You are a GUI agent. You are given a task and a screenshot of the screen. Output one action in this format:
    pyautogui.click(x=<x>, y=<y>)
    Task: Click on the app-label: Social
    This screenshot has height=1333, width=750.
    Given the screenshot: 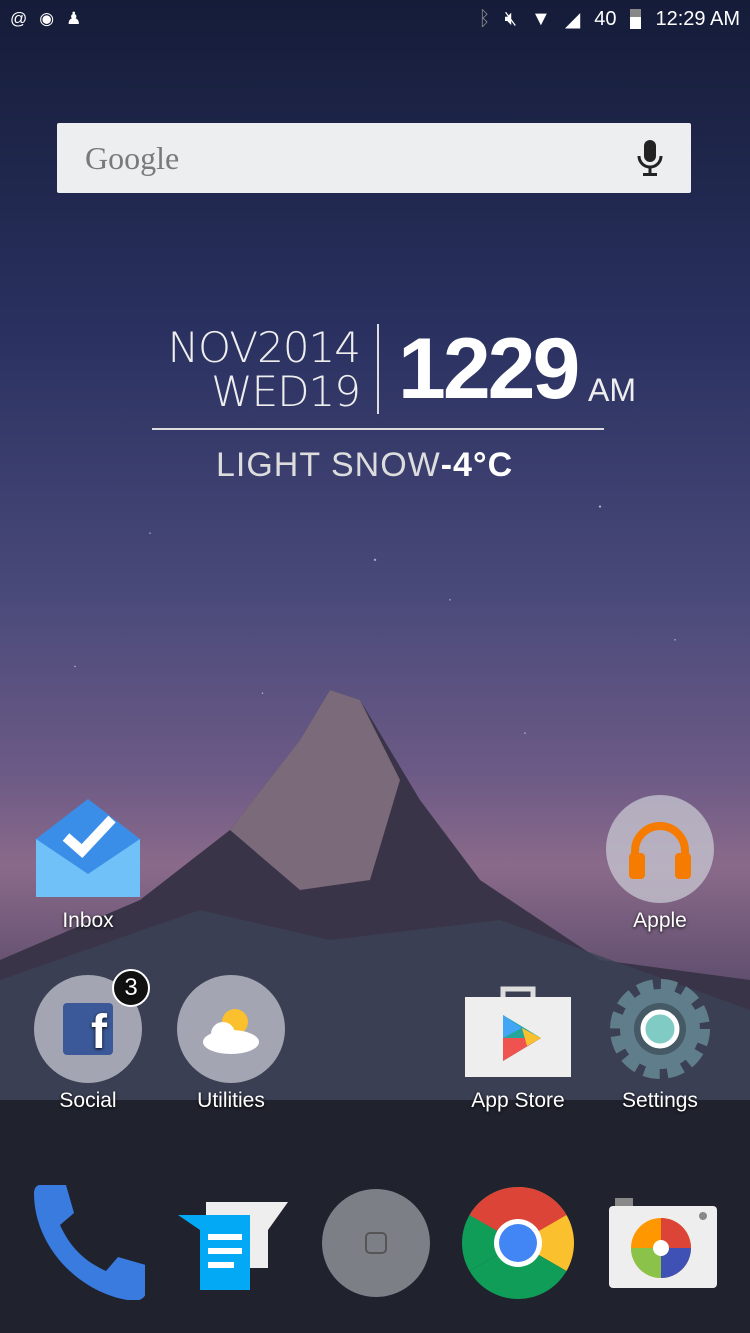 What is the action you would take?
    pyautogui.click(x=88, y=1100)
    